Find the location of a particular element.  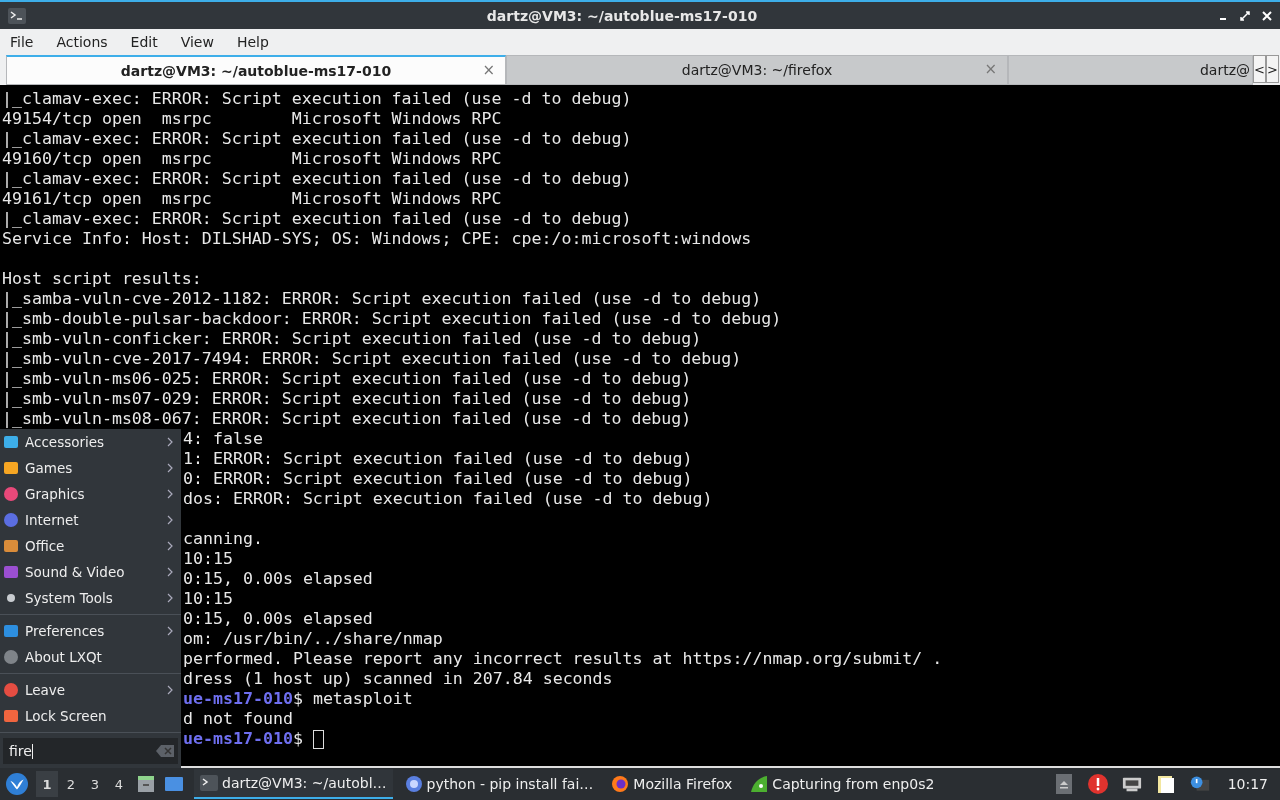

terminal-line: 0: ERROR: Script execution failed (use -d to debug) is located at coordinates (438, 479).